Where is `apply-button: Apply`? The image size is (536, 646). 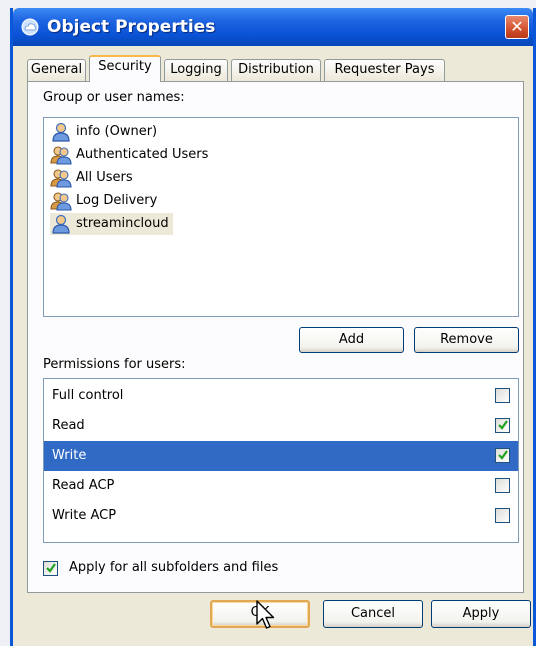 apply-button: Apply is located at coordinates (481, 614).